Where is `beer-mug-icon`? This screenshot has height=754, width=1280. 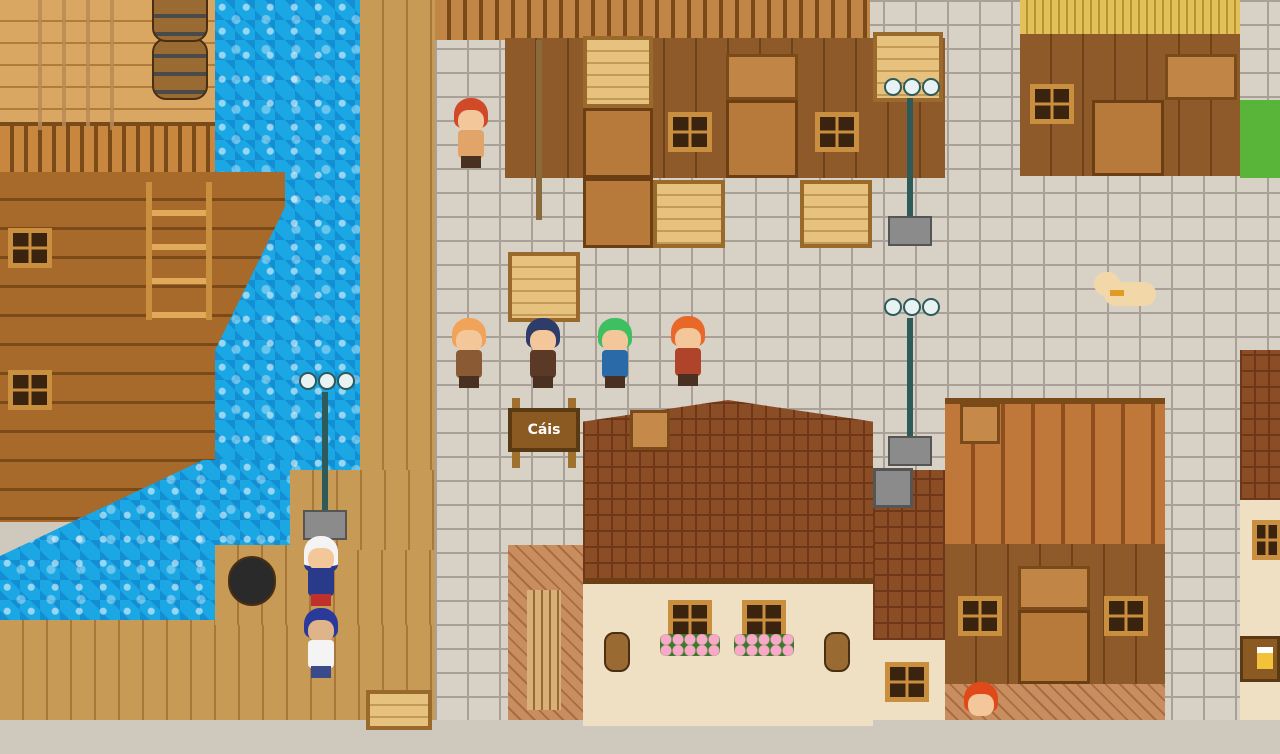 beer-mug-icon is located at coordinates (1260, 659).